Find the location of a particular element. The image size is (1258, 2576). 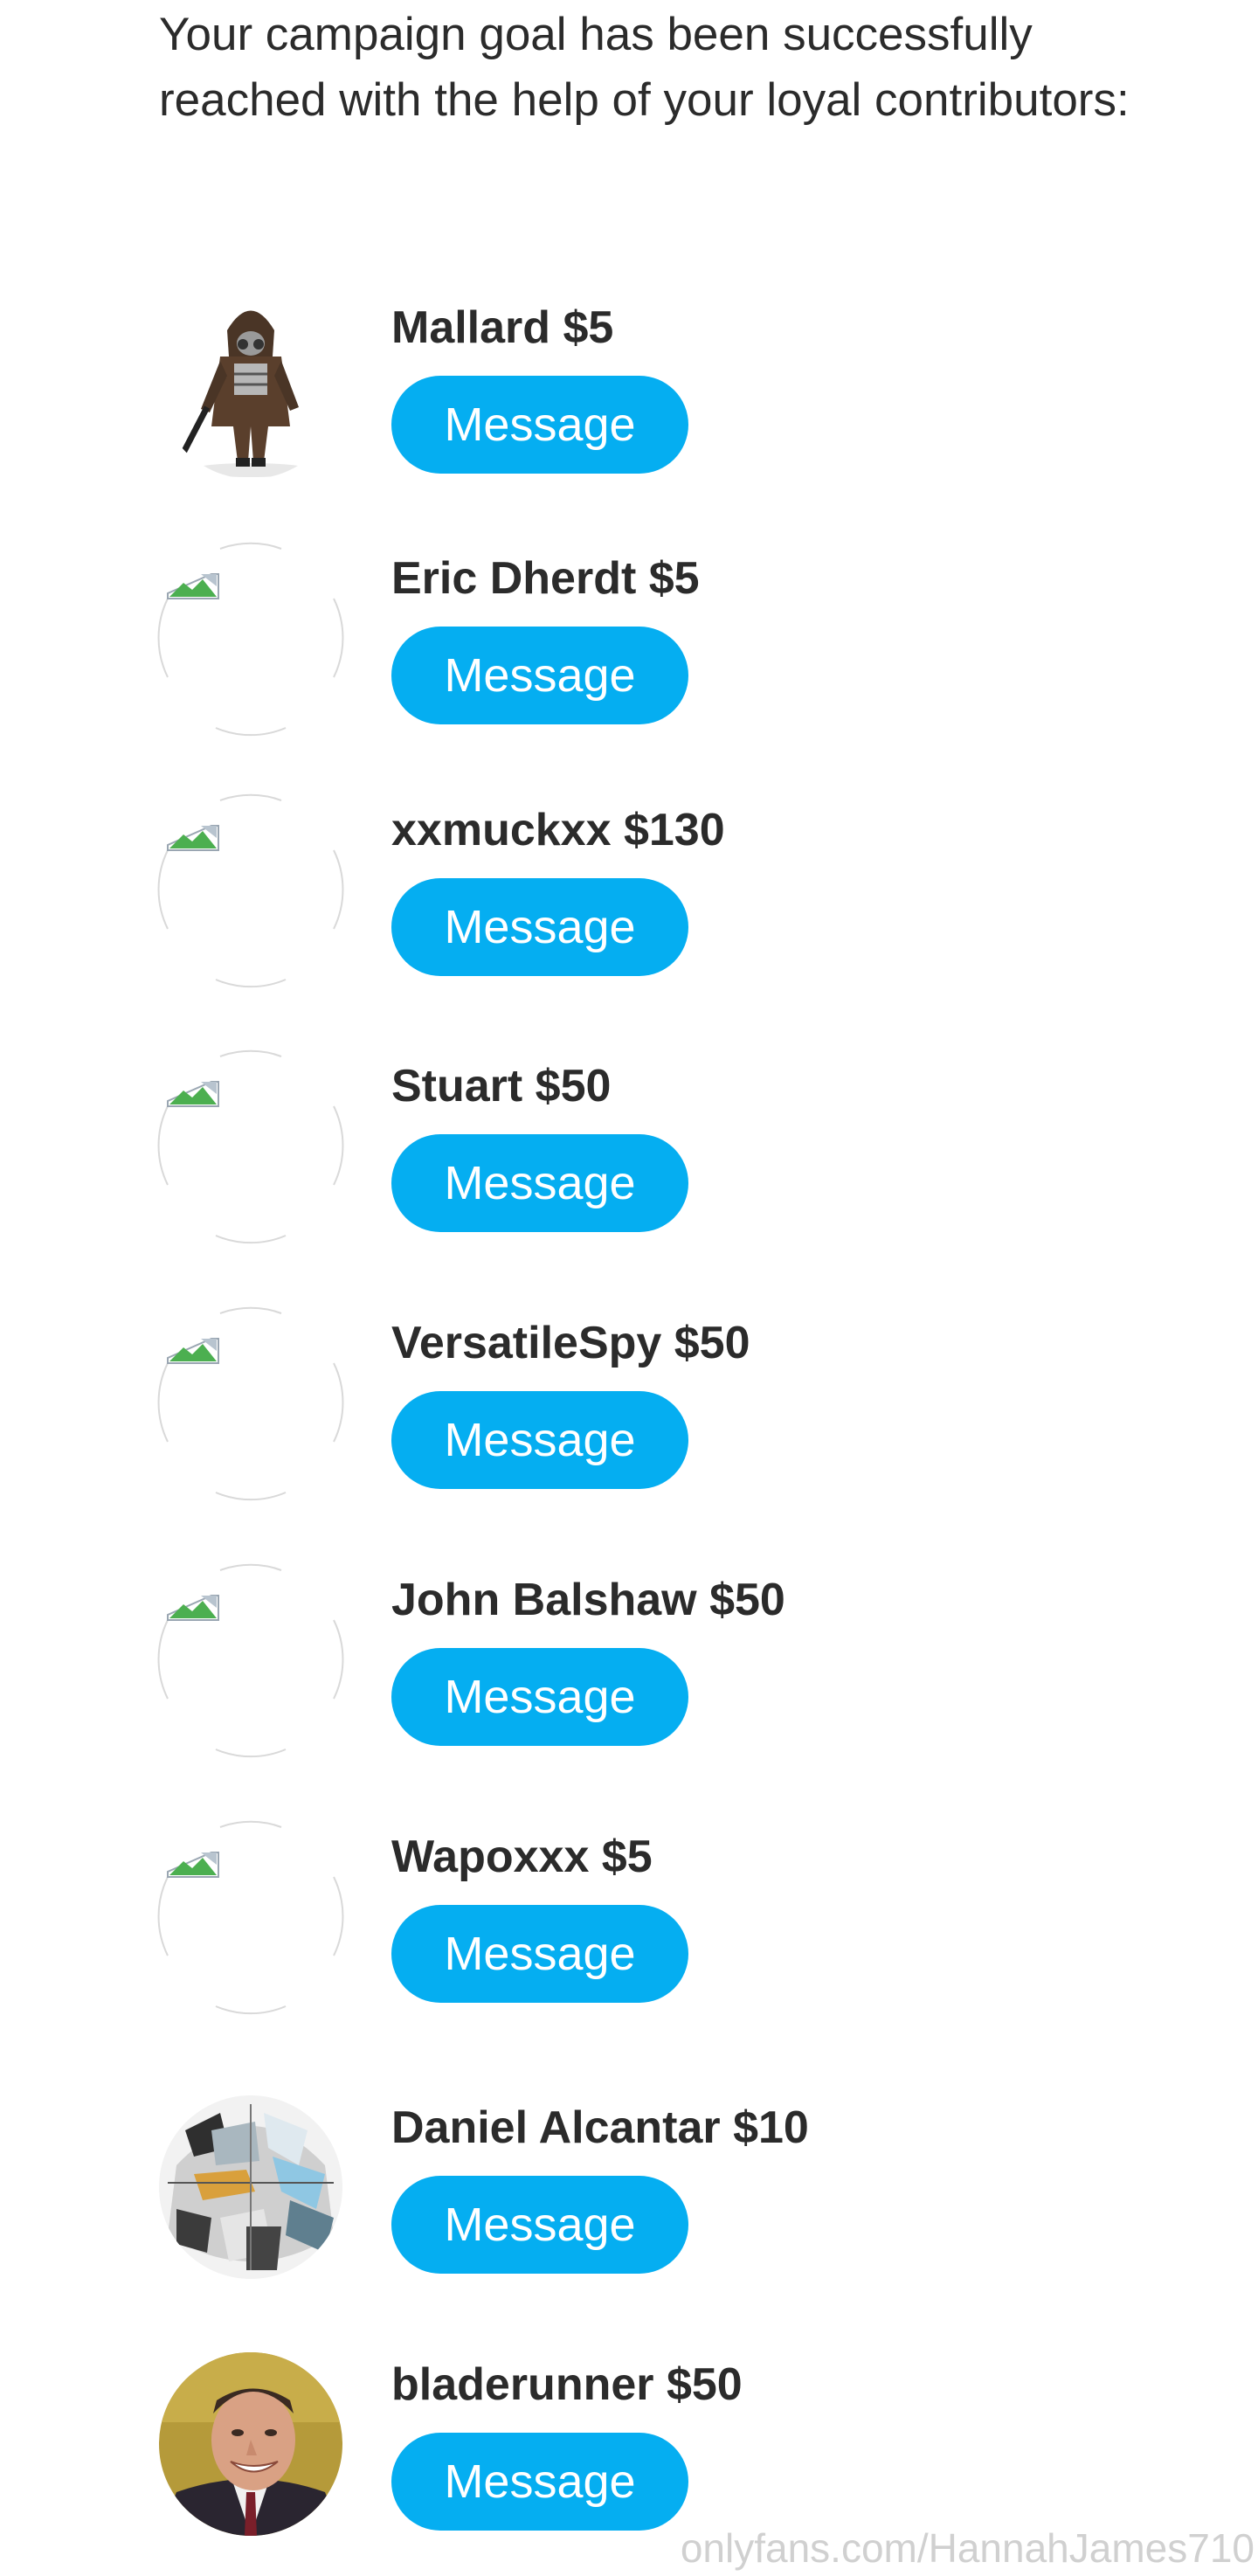

watermark: onlyfans.com/HannahJames710 is located at coordinates (967, 2548).